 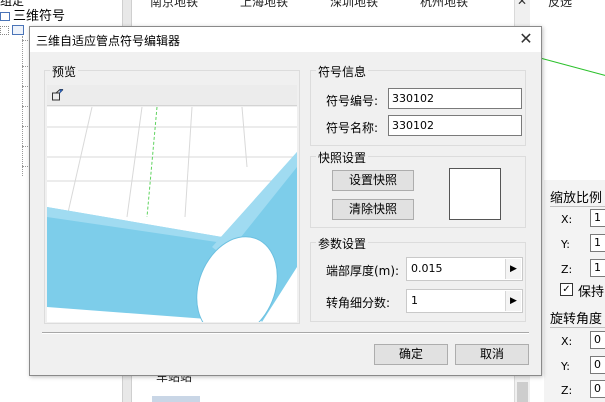 What do you see at coordinates (464, 269) in the screenshot?
I see `thickness-spinner: 0.015 ▶` at bounding box center [464, 269].